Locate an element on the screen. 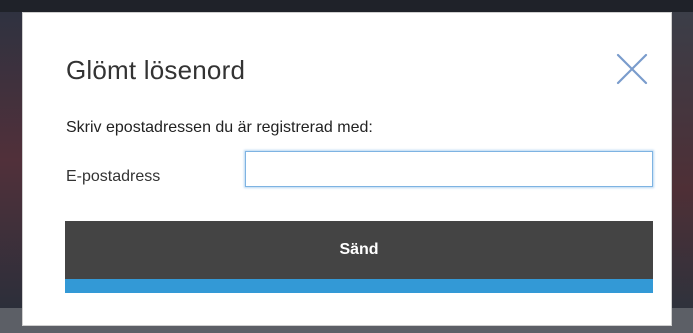 This screenshot has width=693, height=333. send-button-label: Sänd is located at coordinates (359, 249).